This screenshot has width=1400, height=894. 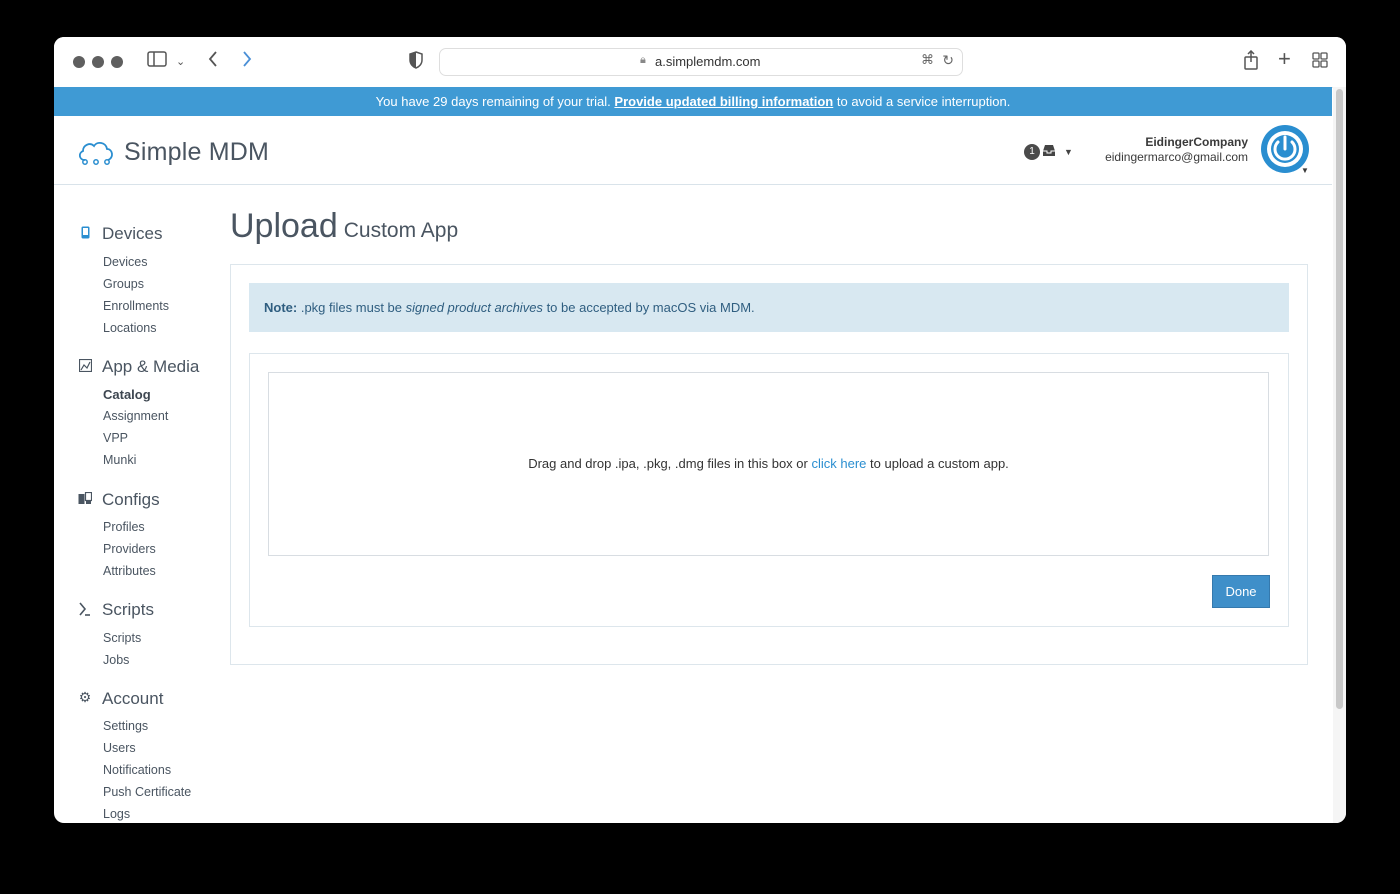 I want to click on sidebar-item-logs: Logs, so click(x=116, y=814).